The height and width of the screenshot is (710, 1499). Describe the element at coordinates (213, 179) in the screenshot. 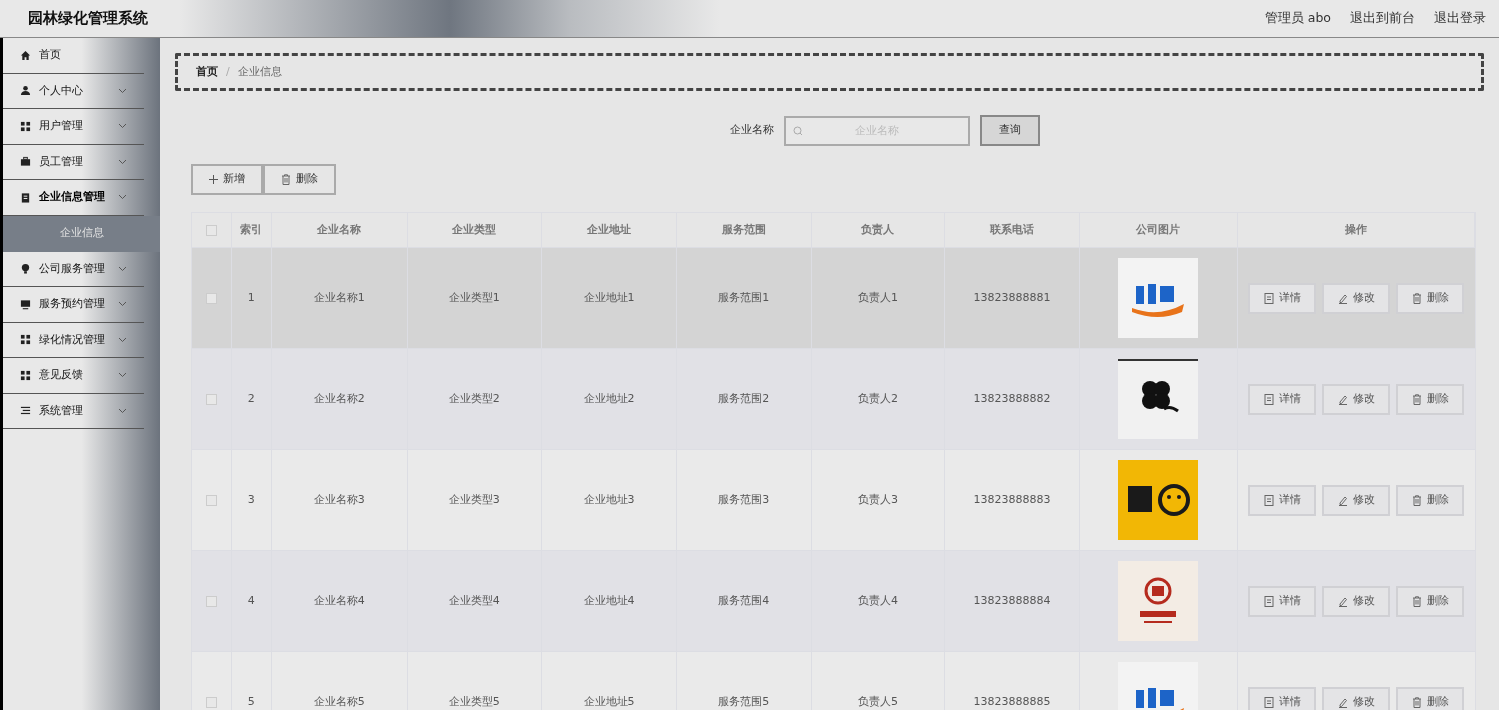

I see `plus-icon` at that location.